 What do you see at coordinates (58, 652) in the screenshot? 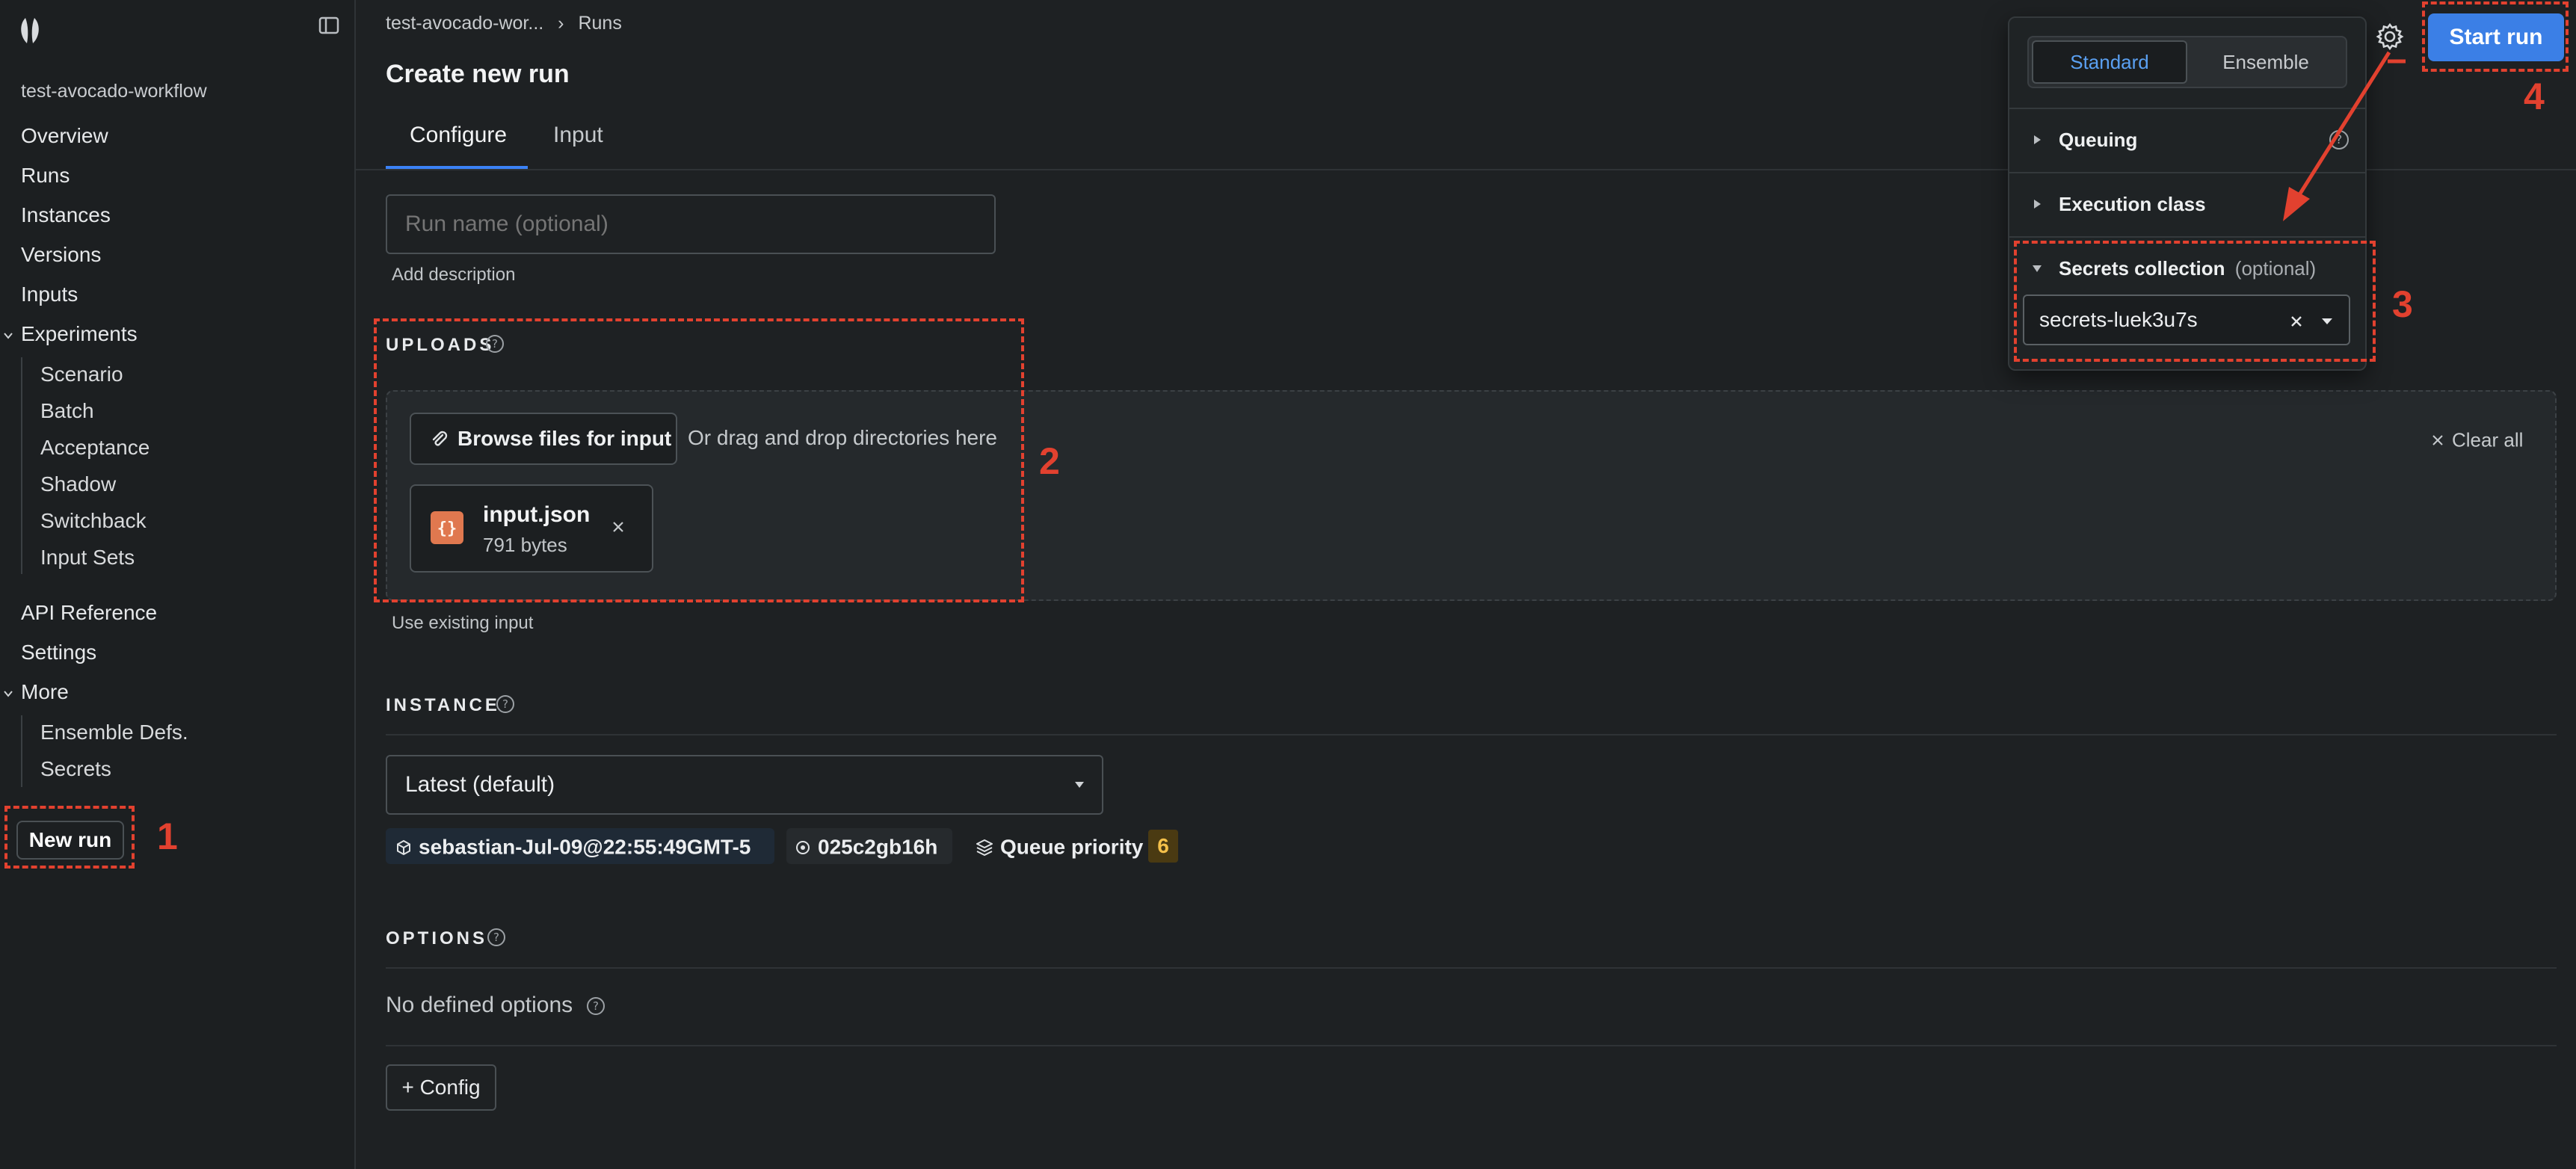
I see `sidebar-item-settings: Settings` at bounding box center [58, 652].